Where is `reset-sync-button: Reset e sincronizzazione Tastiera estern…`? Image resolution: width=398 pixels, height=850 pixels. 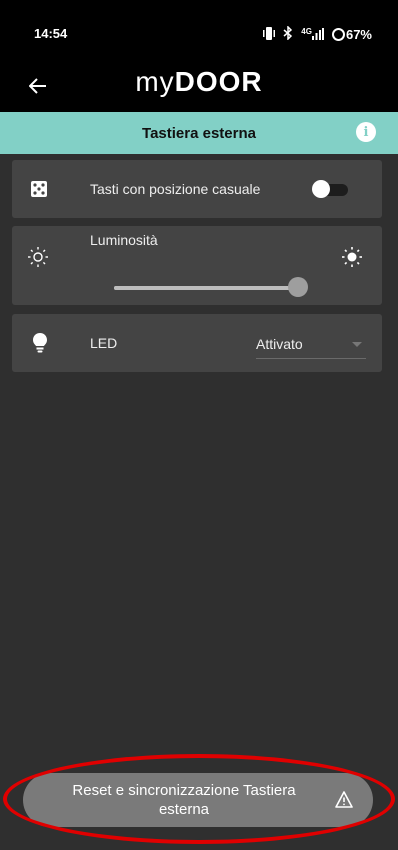
reset-sync-button: Reset e sincronizzazione Tastiera estern… is located at coordinates (198, 800).